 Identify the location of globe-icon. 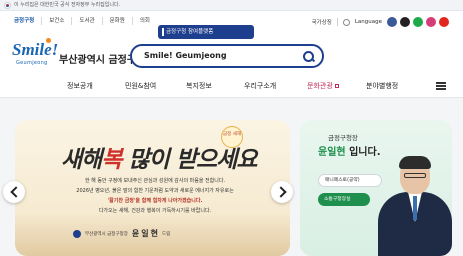
(346, 22).